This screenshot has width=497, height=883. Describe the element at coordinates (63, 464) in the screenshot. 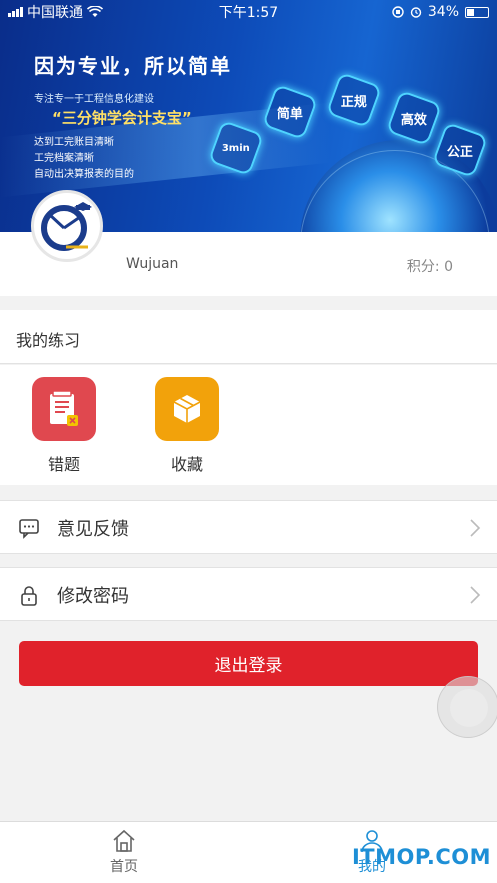

I see `wrong-questions-label: 错题` at that location.